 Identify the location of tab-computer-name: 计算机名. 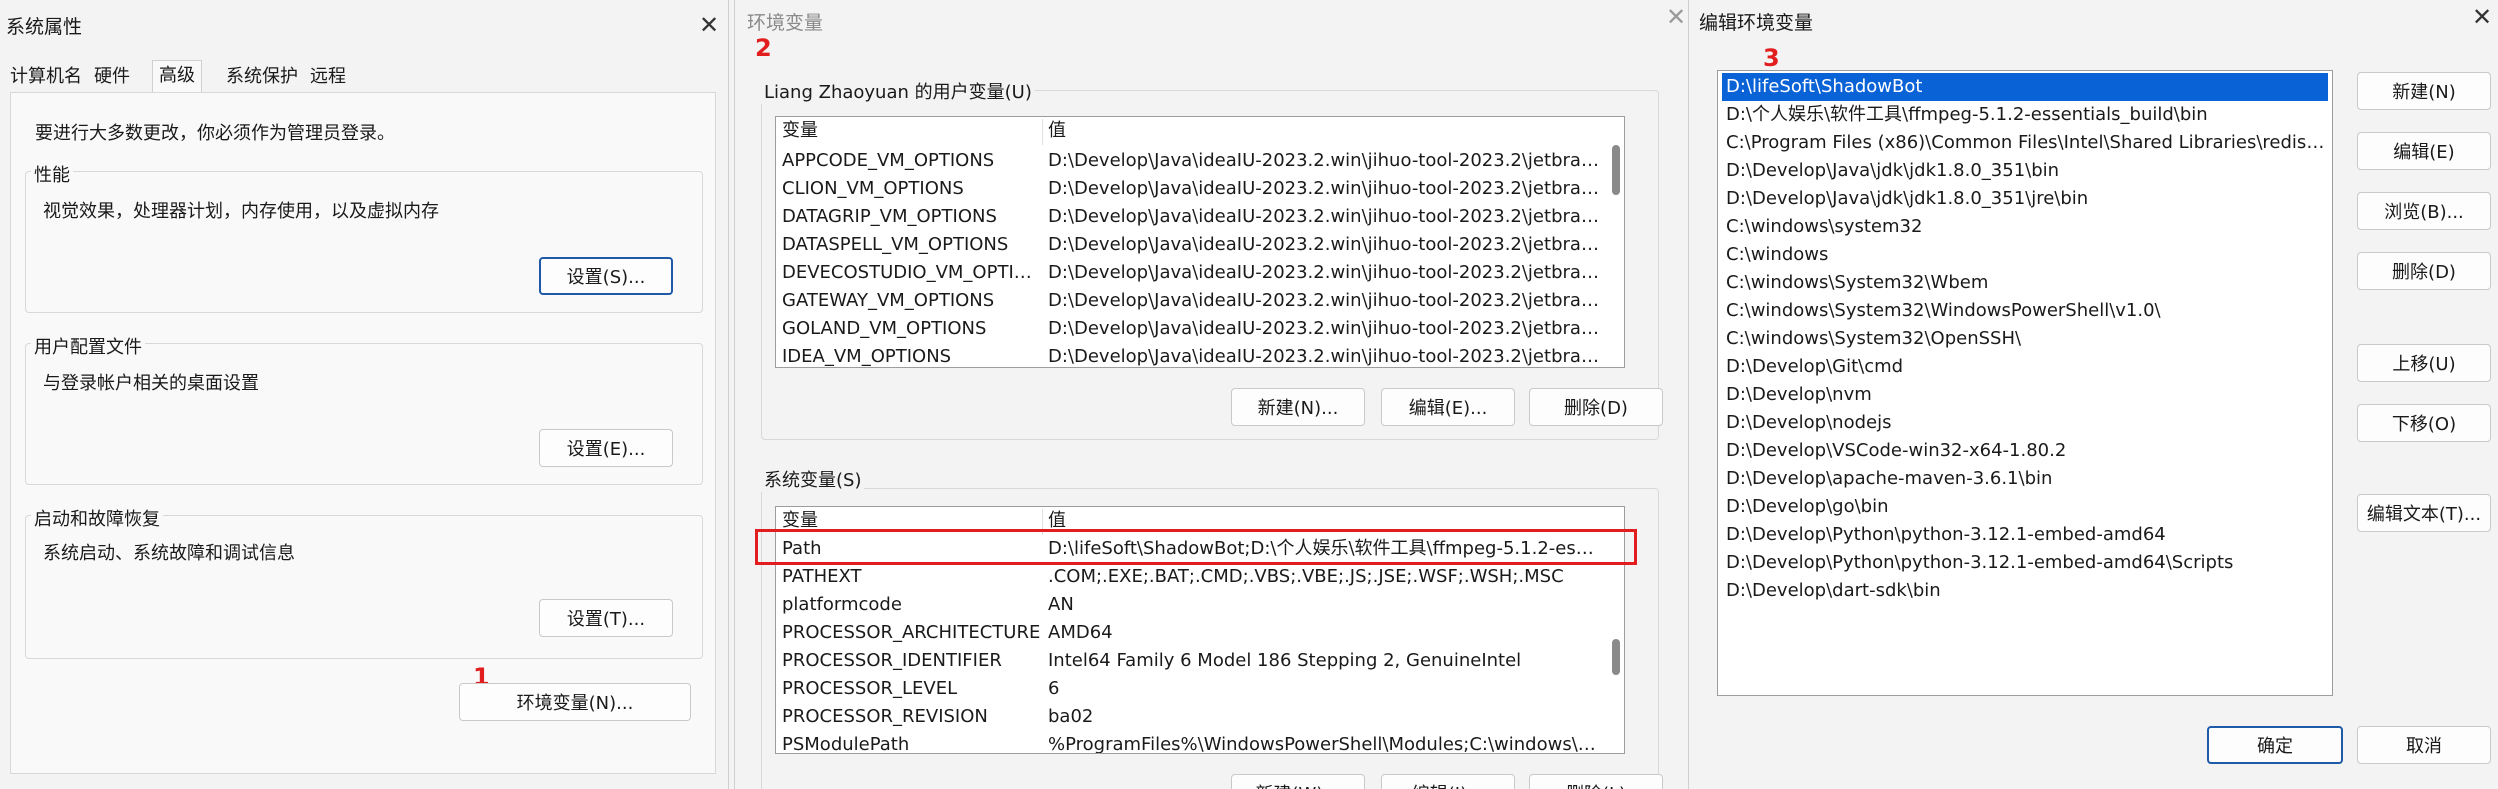
(46, 77).